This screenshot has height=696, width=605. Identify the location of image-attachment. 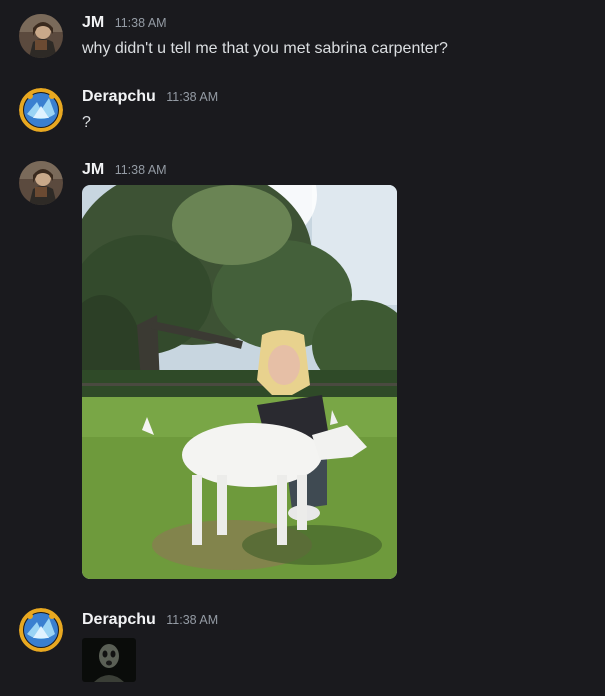
(109, 660).